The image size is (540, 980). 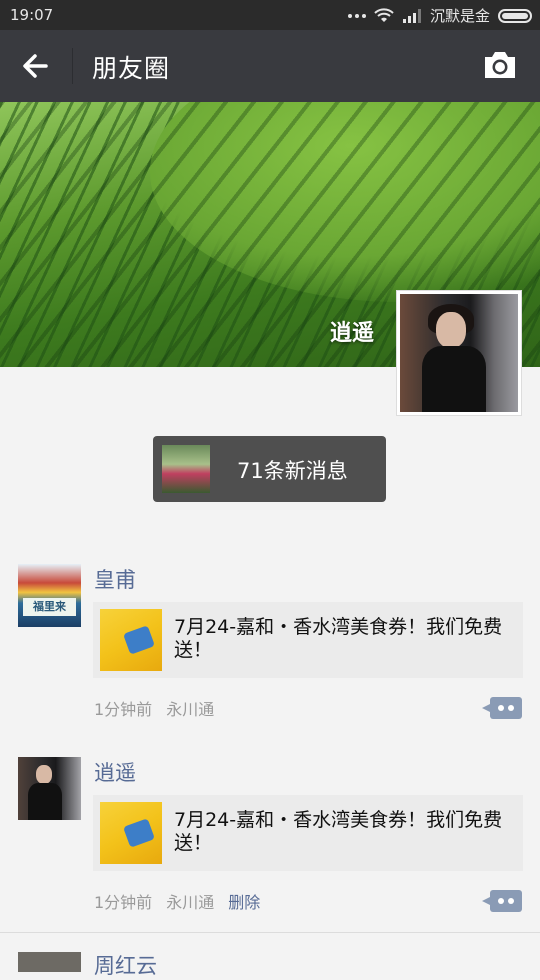 What do you see at coordinates (270, 15) in the screenshot?
I see `status-bar: 19:07 沉默是金` at bounding box center [270, 15].